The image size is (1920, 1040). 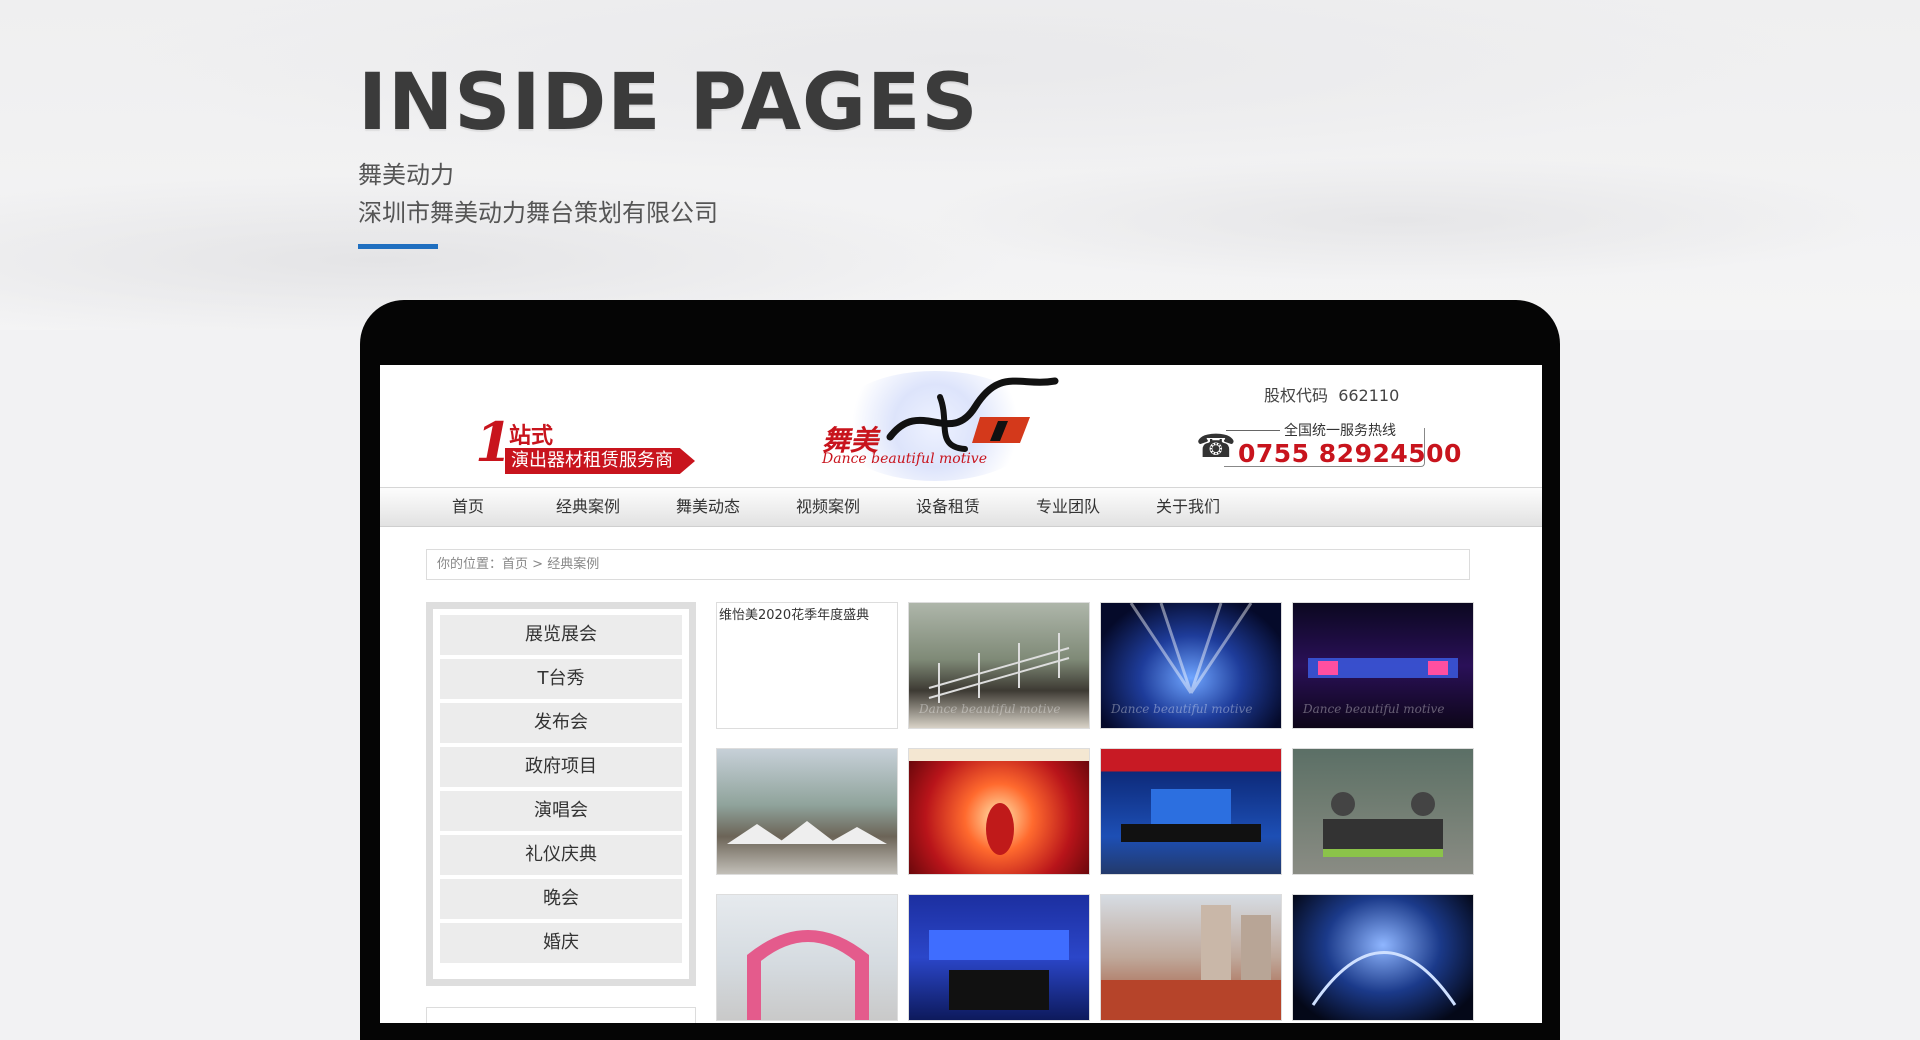 I want to click on nav-item-rental: 设备租赁, so click(x=948, y=507).